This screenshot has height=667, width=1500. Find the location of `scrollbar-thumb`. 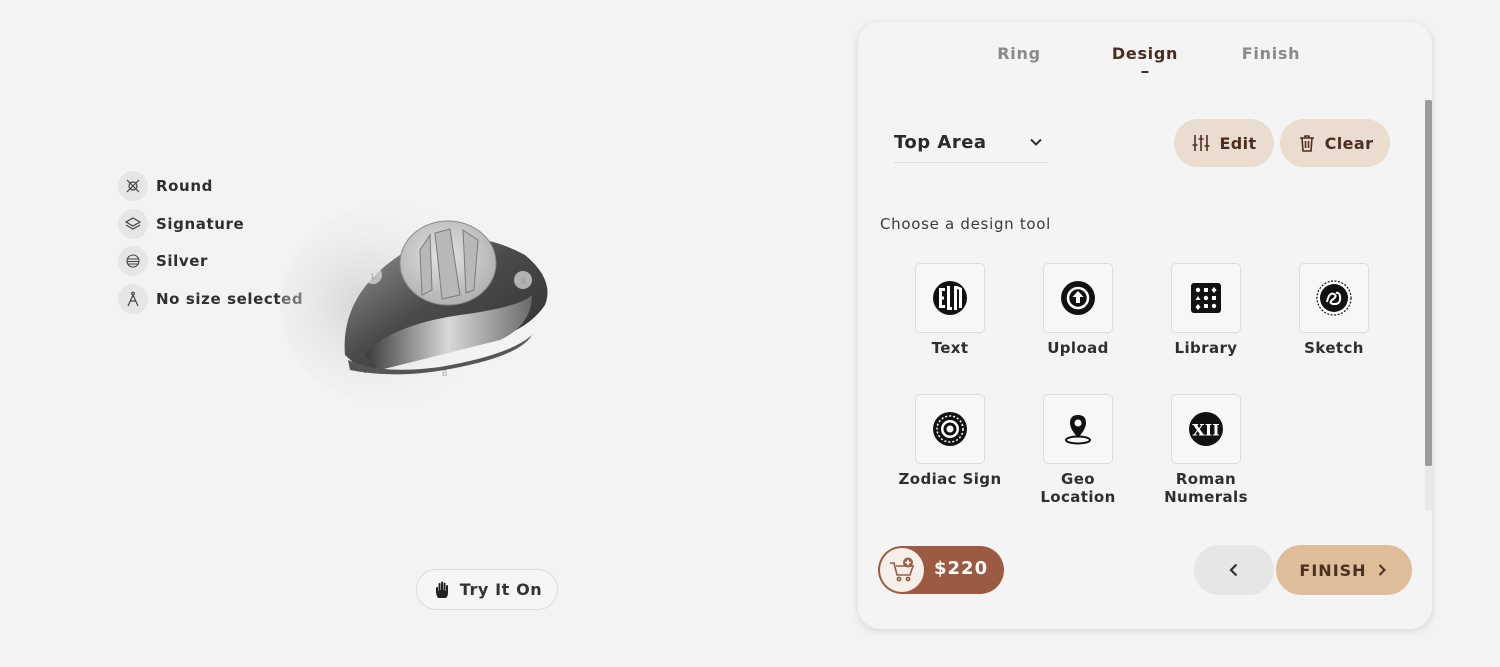

scrollbar-thumb is located at coordinates (1428, 283).